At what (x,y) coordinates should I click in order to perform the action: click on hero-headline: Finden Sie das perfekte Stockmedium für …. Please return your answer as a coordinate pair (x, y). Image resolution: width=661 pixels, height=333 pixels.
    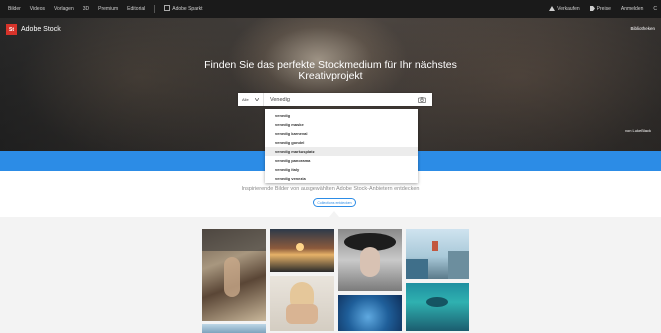
    Looking at the image, I should click on (330, 71).